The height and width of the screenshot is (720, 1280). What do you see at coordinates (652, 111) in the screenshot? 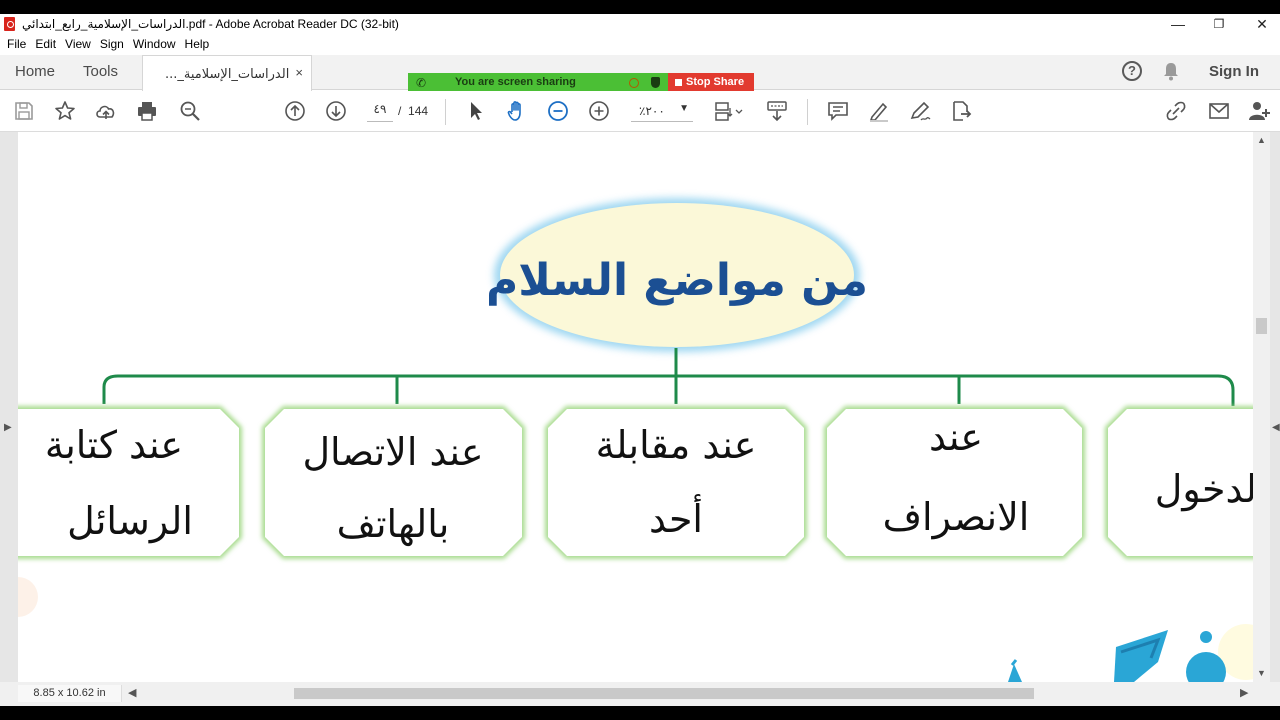
I see `zoom-level-value: ٢٠٠٪` at bounding box center [652, 111].